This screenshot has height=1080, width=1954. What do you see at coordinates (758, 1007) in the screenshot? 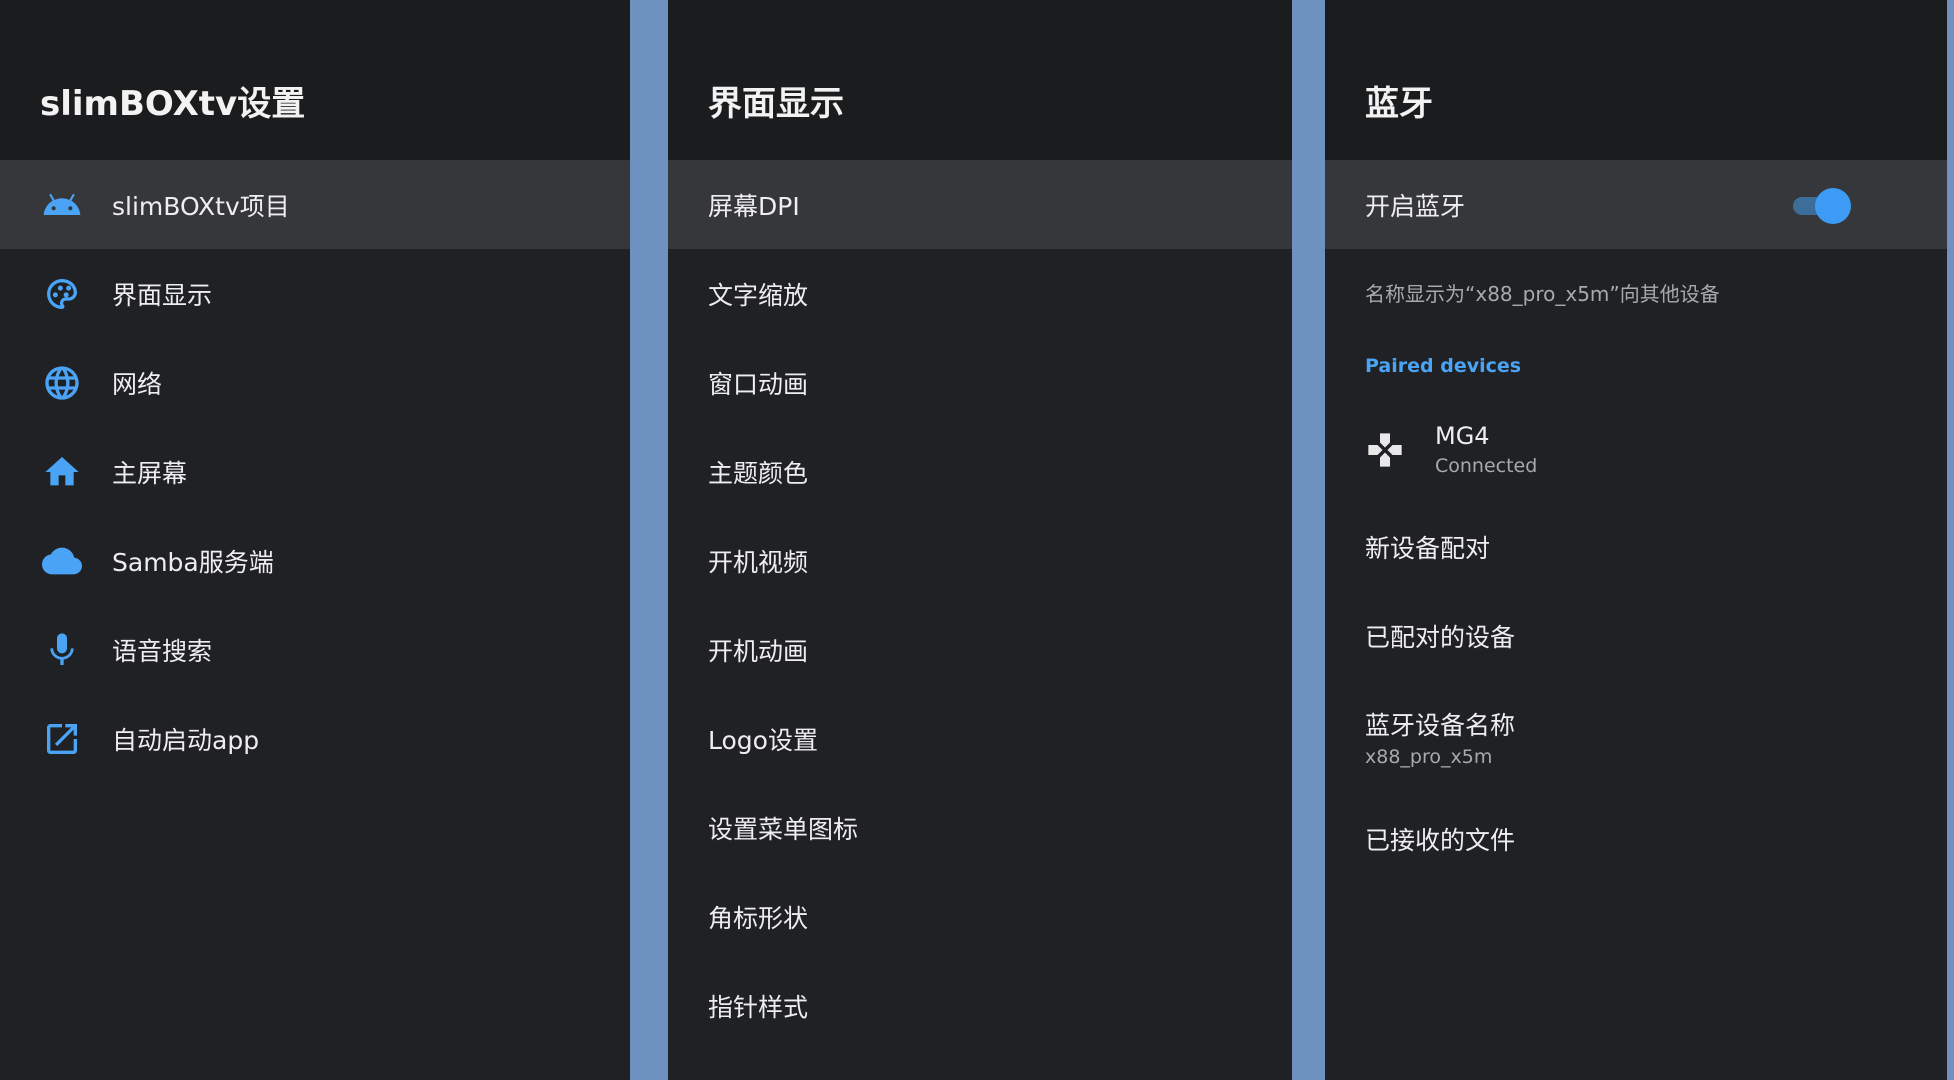
I see `setting-label: 指针样式` at bounding box center [758, 1007].